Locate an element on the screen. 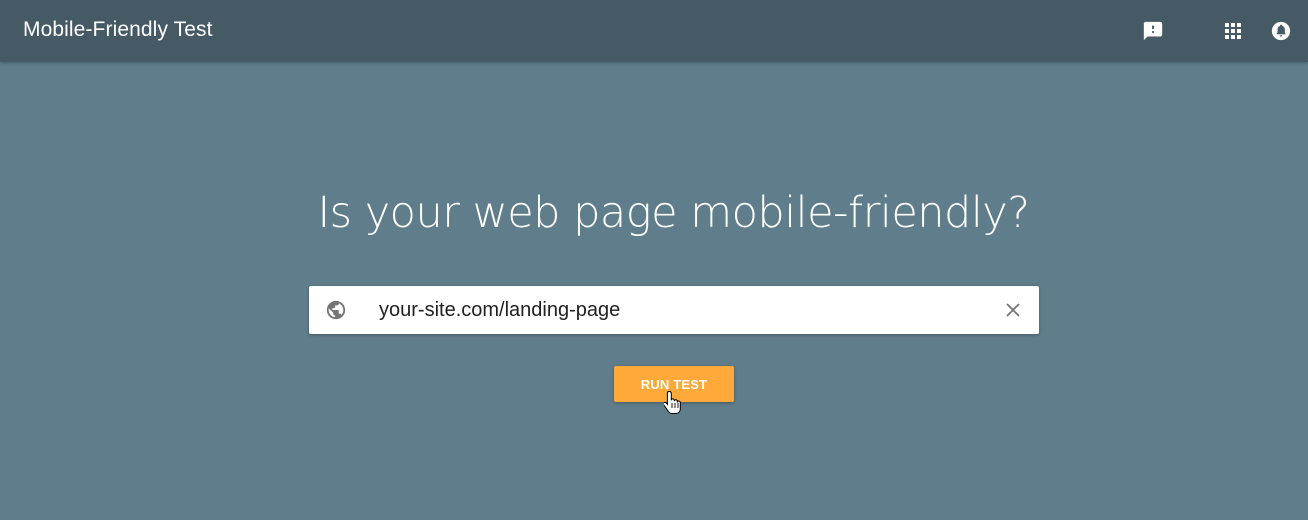 This screenshot has width=1308, height=520. notifications-icon is located at coordinates (1281, 31).